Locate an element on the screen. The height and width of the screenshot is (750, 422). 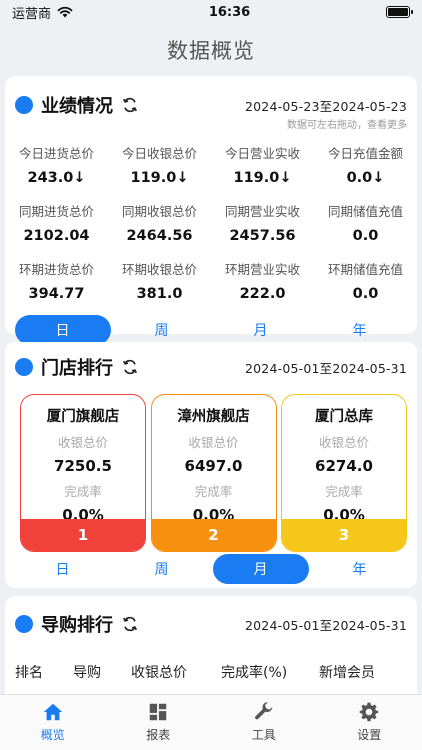
store-rank-title: 门店排行 is located at coordinates (77, 368).